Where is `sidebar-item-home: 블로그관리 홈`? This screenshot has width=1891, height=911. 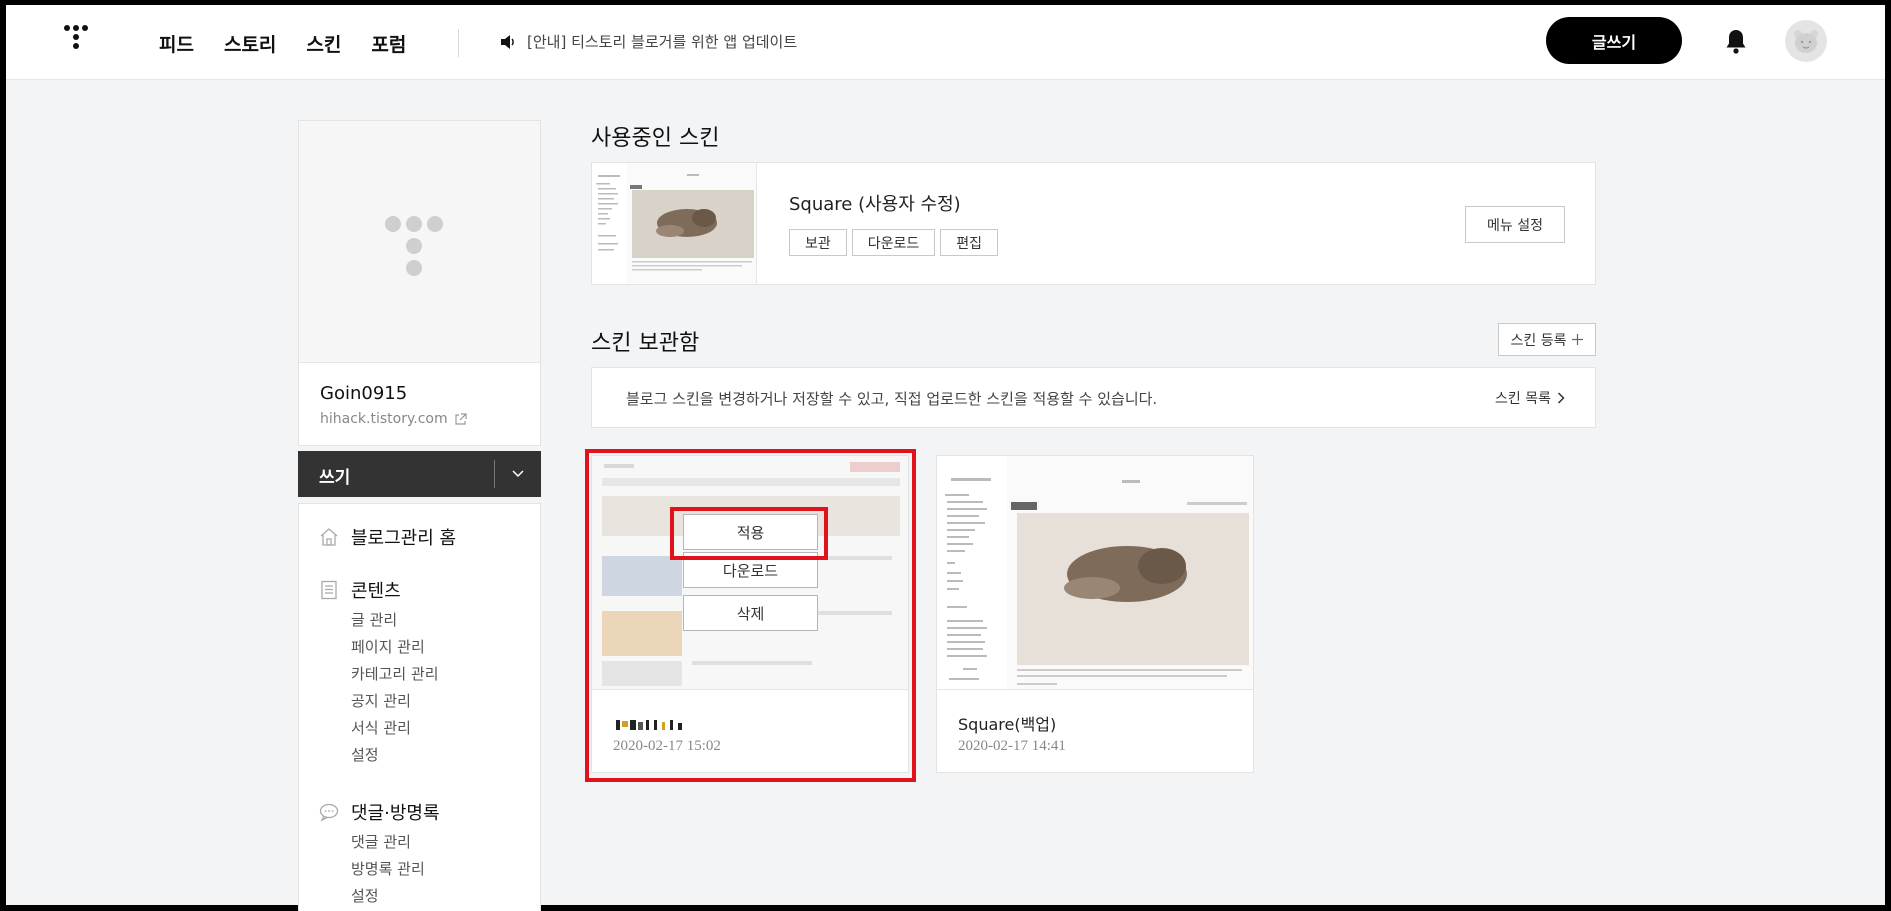
sidebar-item-home: 블로그관리 홈 is located at coordinates (387, 537).